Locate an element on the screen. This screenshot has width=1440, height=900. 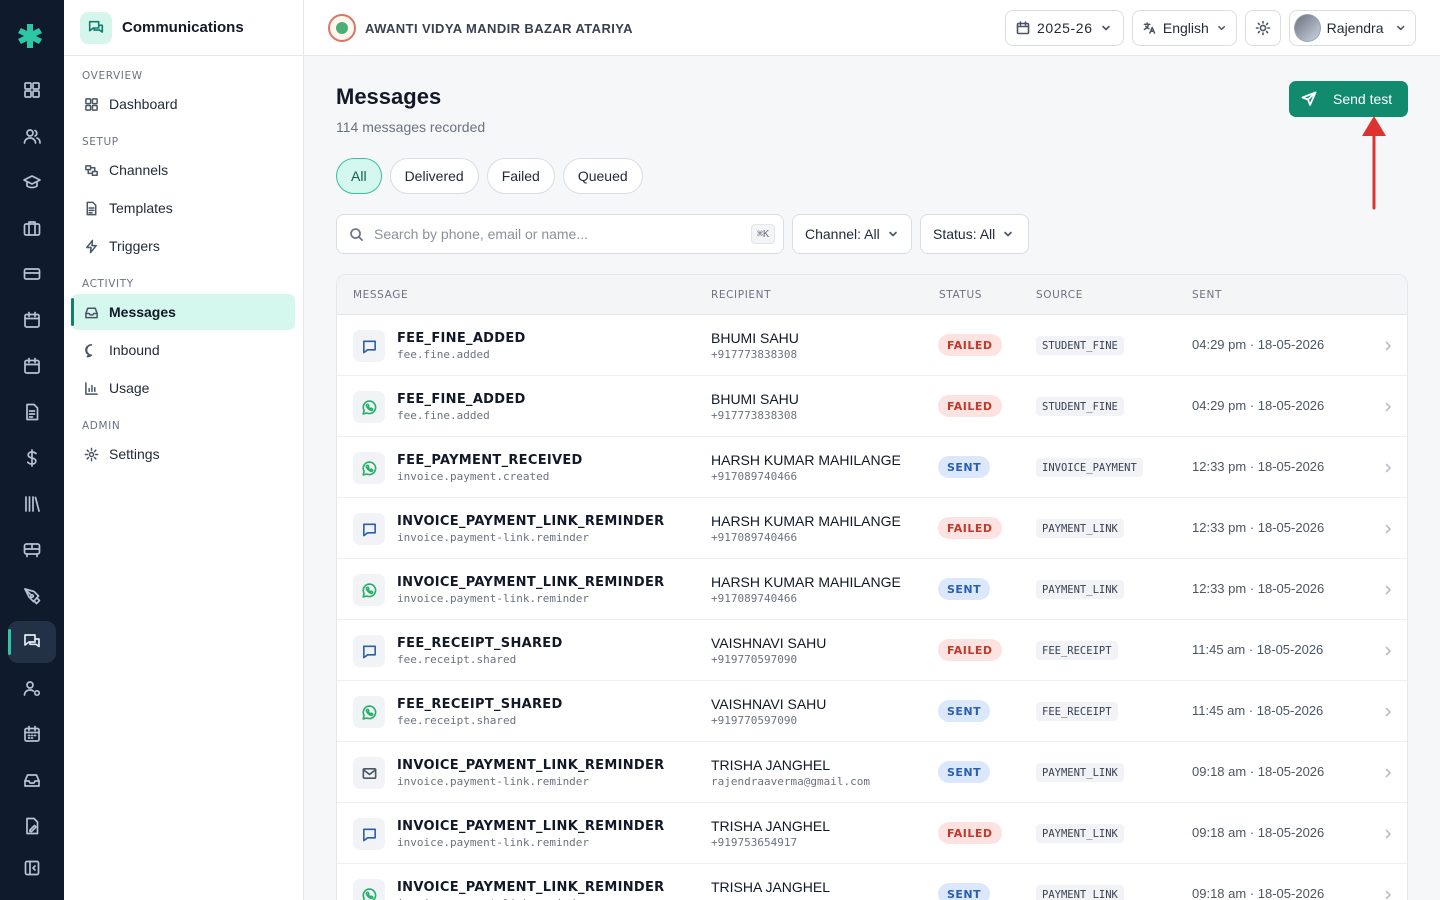
column-header-status: STATUS is located at coordinates (960, 295).